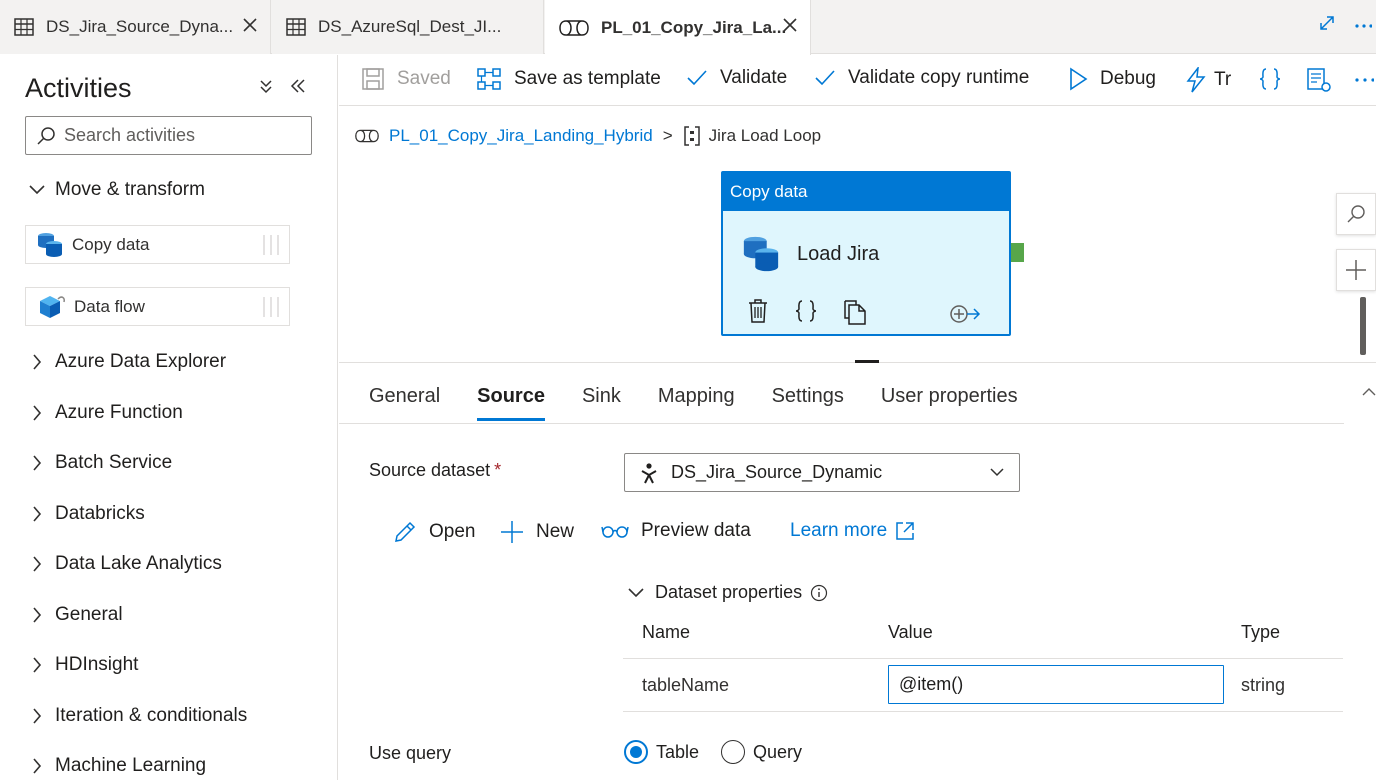  I want to click on canvas-scrollbar, so click(1363, 326).